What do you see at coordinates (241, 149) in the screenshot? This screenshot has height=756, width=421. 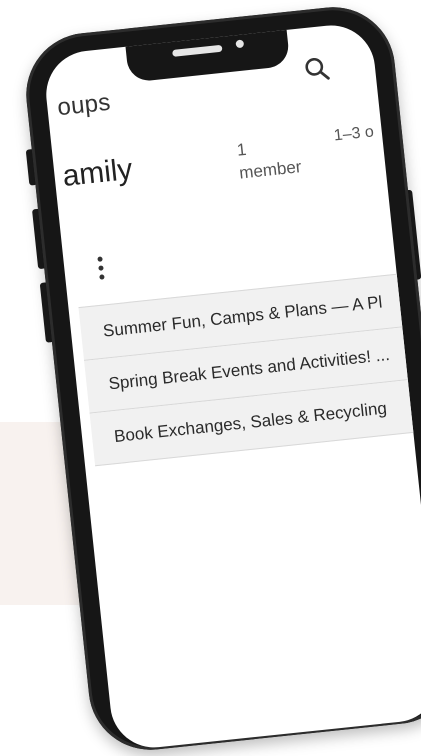 I see `member-count: 1` at bounding box center [241, 149].